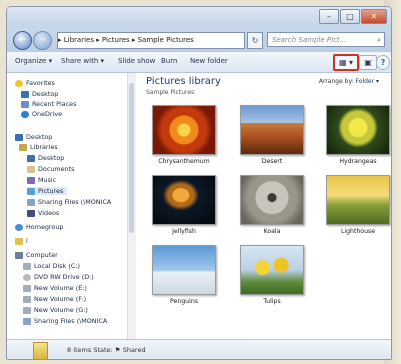 The height and width of the screenshot is (364, 401). Describe the element at coordinates (336, 81) in the screenshot. I see `arrange-by-label: Arrange by:` at that location.